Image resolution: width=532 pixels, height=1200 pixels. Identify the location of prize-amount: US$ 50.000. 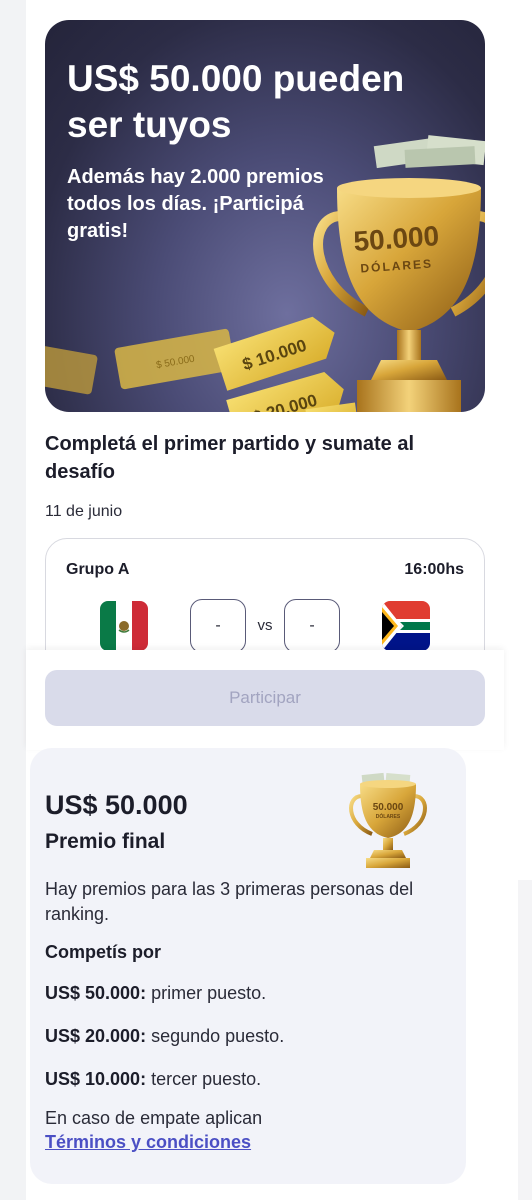
(116, 805).